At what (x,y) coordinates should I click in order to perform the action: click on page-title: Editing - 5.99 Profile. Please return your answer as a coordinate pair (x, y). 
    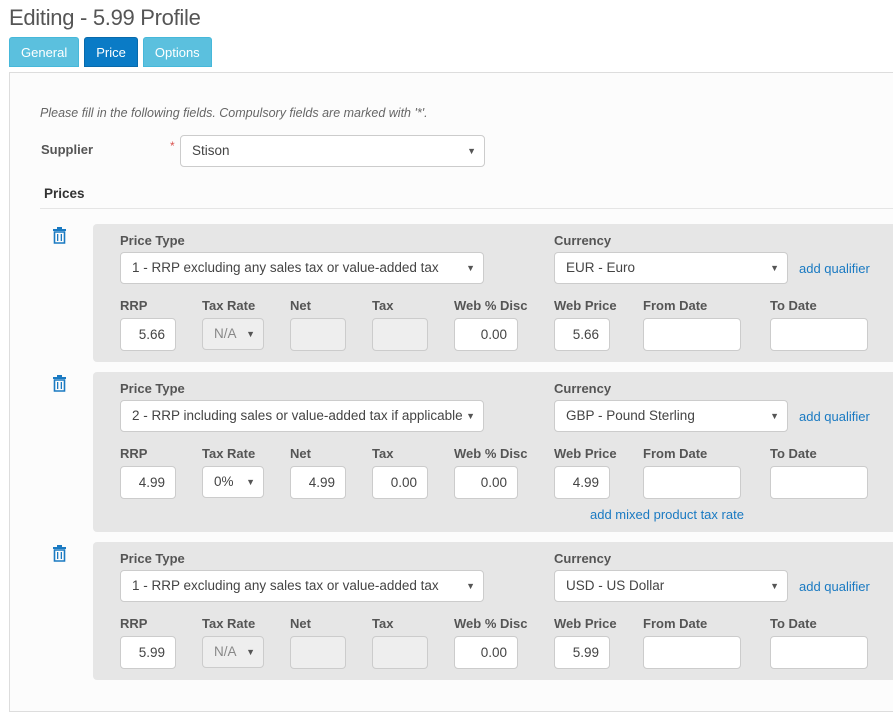
    Looking at the image, I should click on (105, 18).